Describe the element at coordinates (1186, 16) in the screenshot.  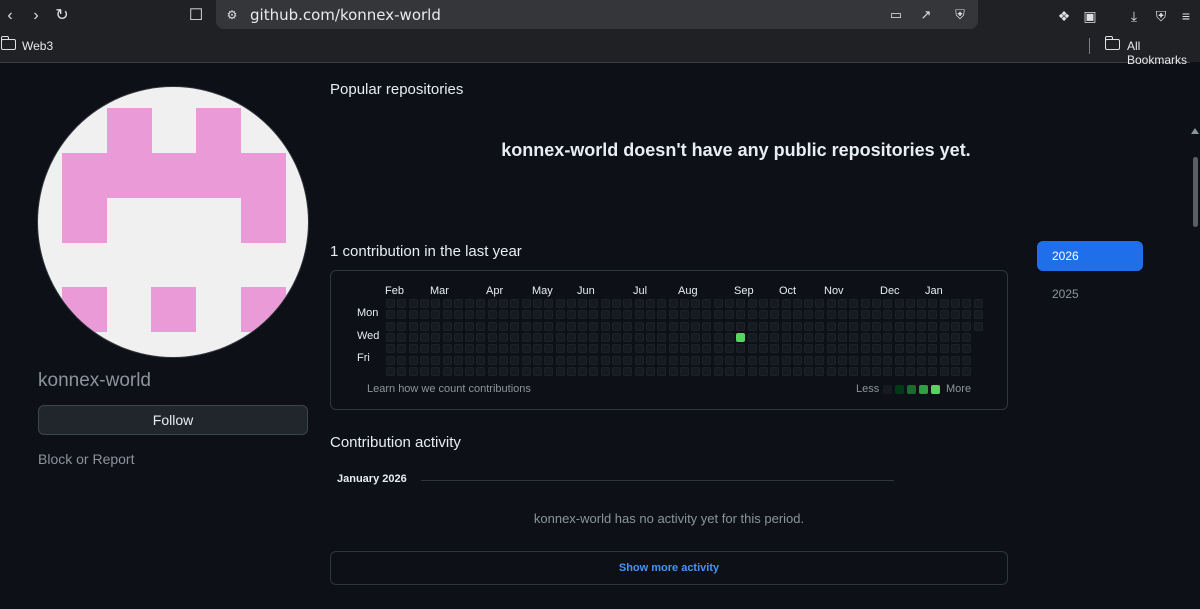
I see `menu-icon: ≡` at that location.